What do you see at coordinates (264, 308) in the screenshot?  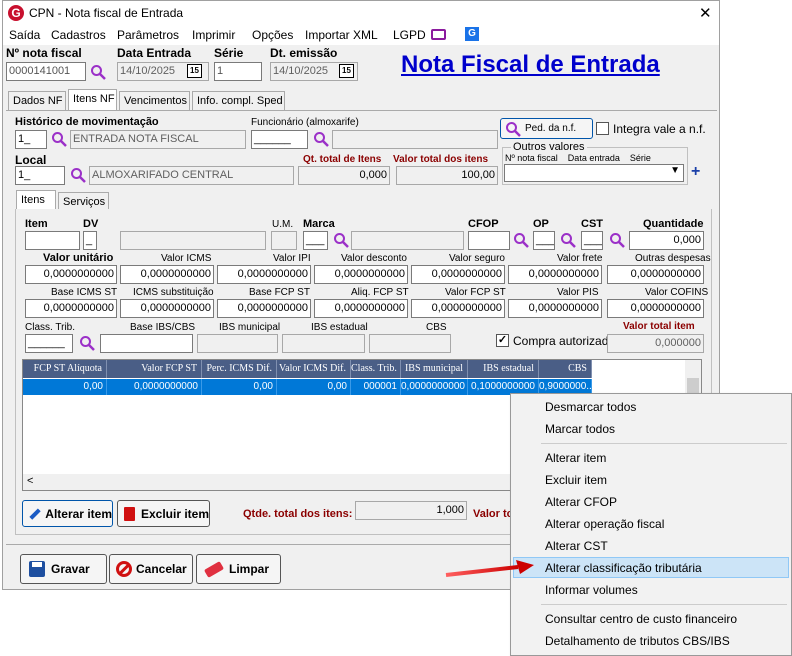 I see `base-fcp-st-field: 0,0000000000` at bounding box center [264, 308].